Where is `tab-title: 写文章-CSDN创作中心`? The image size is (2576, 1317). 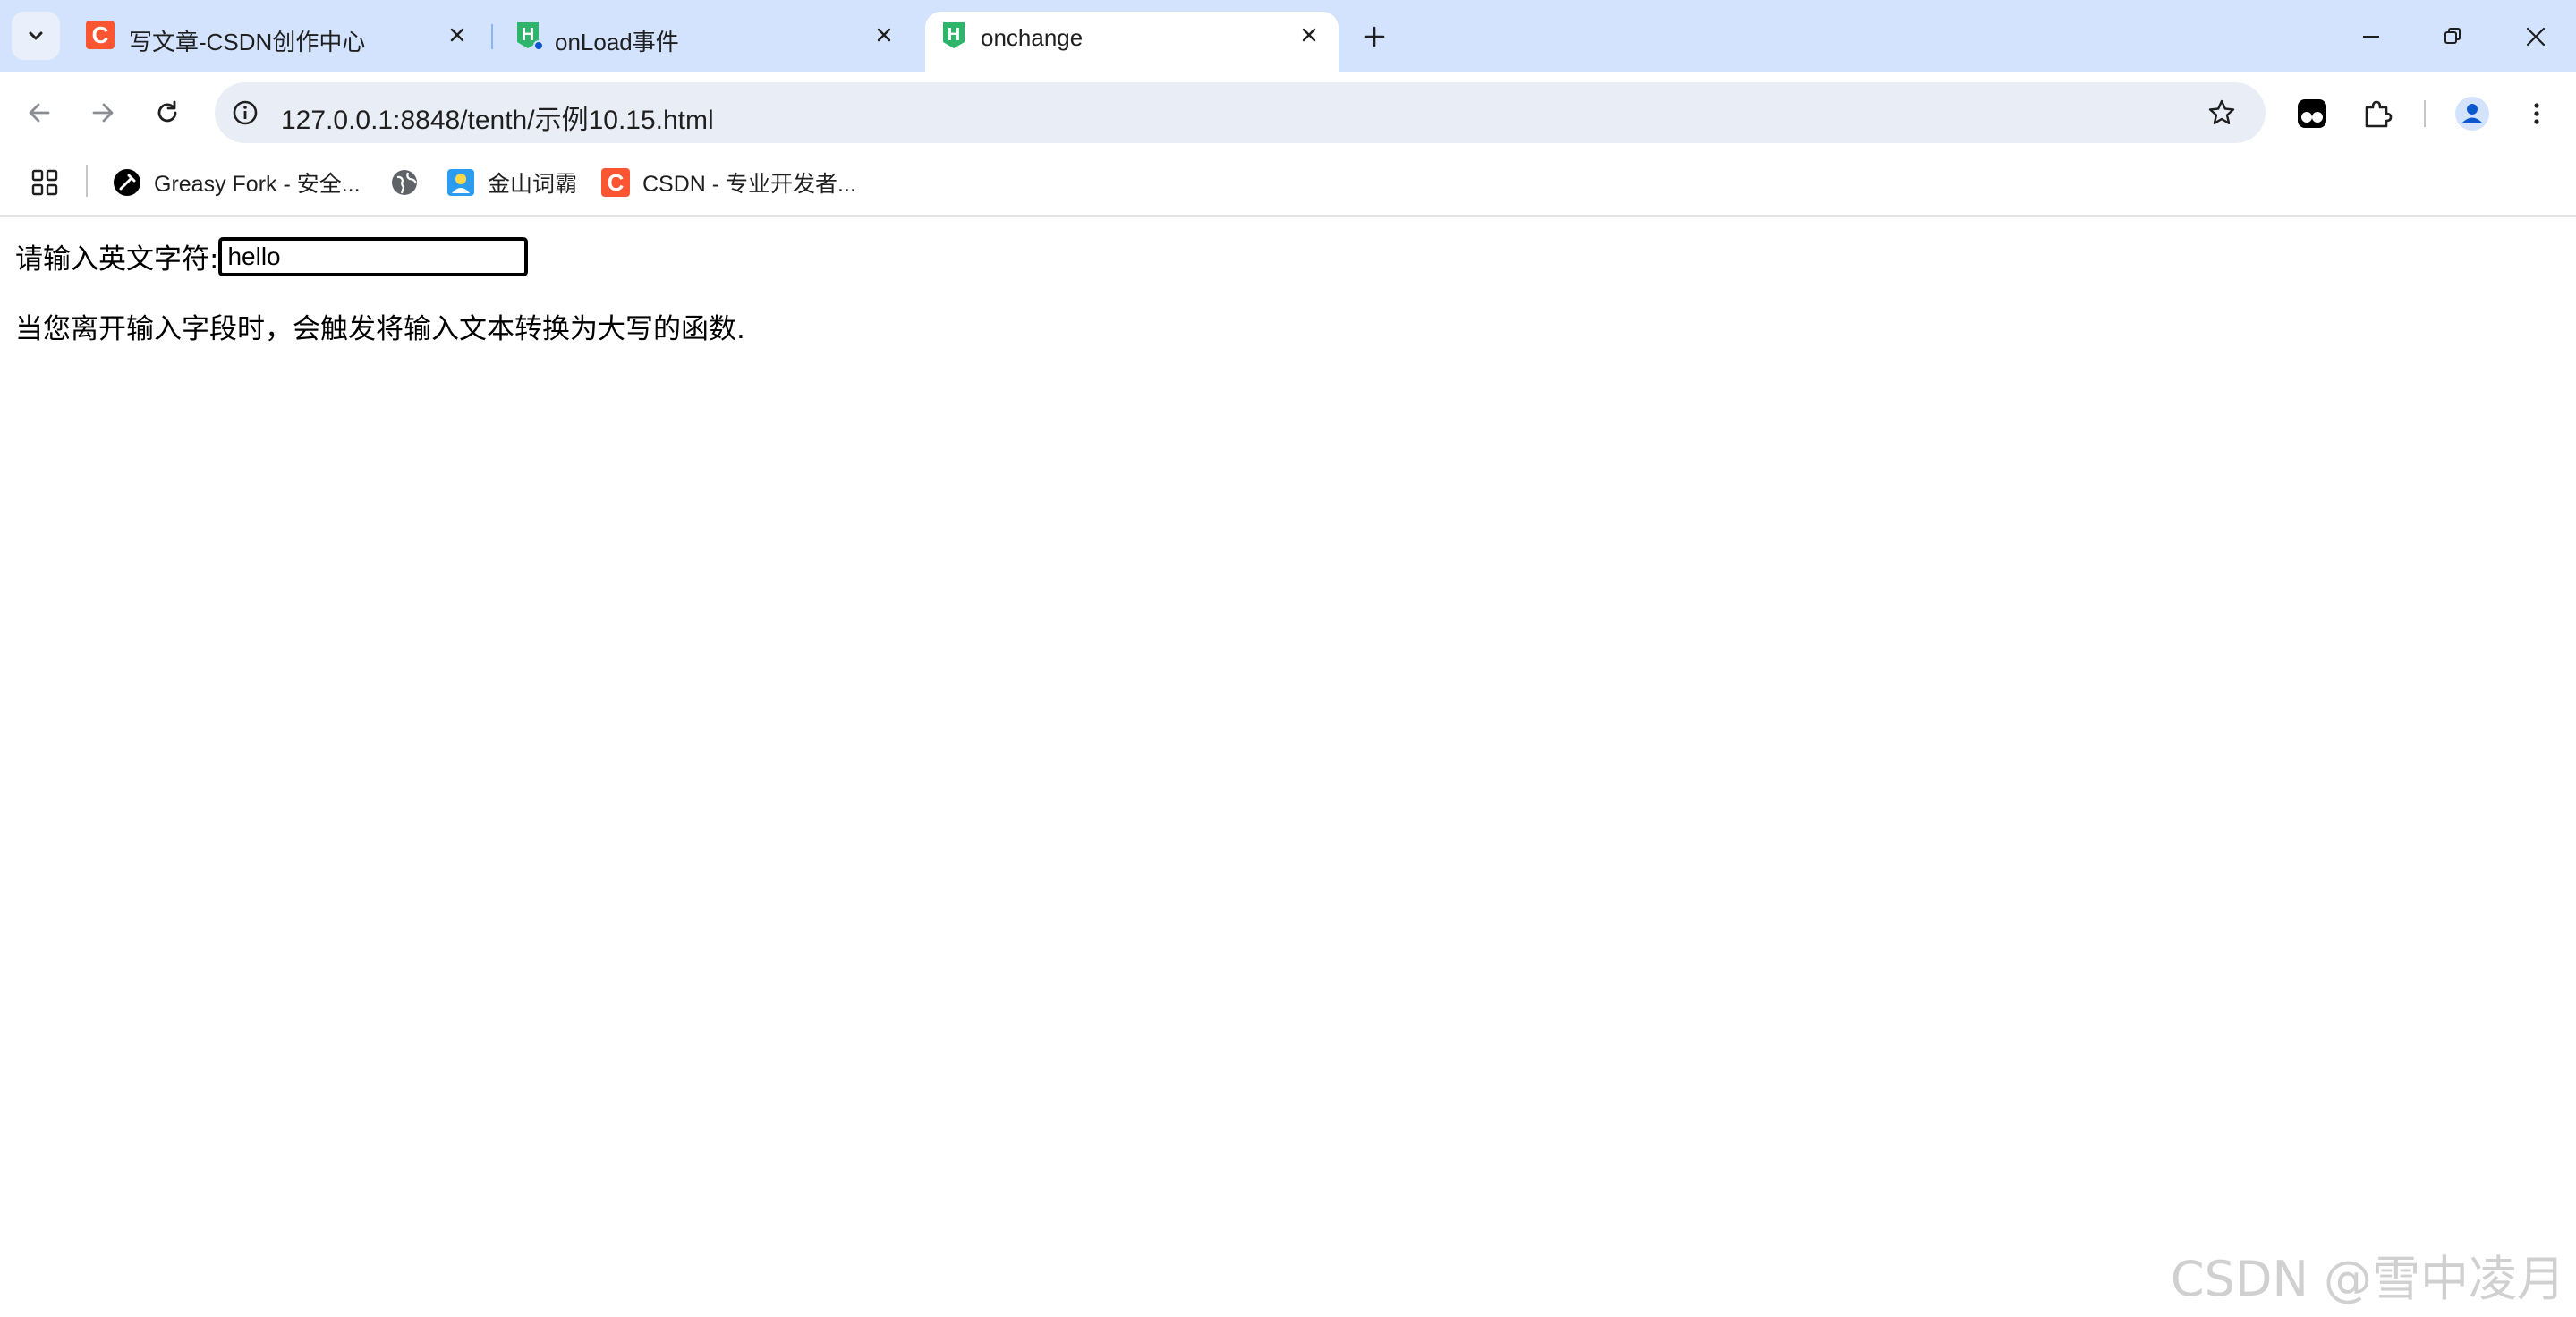 tab-title: 写文章-CSDN创作中心 is located at coordinates (247, 42).